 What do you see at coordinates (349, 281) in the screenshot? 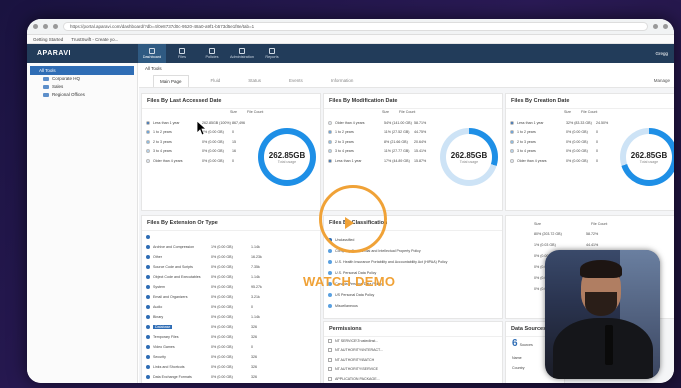
I see `watch-demo-label: WATCH DEMO` at bounding box center [349, 281].